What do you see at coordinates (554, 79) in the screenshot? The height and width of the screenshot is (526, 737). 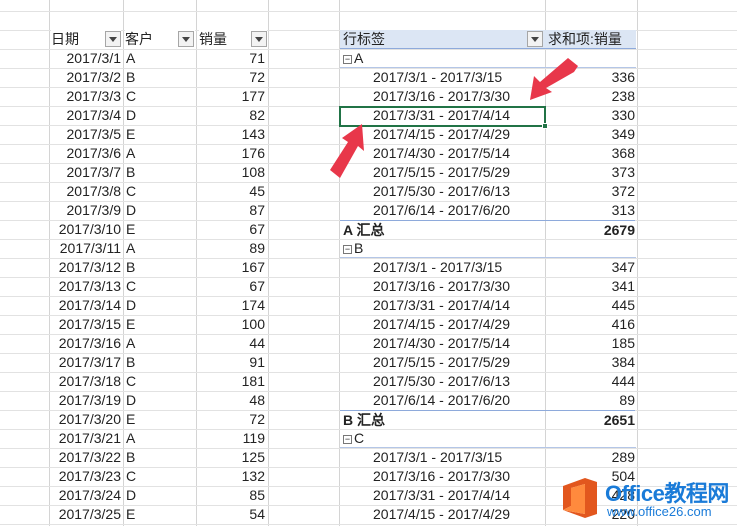 I see `arrow-upper-right-icon` at bounding box center [554, 79].